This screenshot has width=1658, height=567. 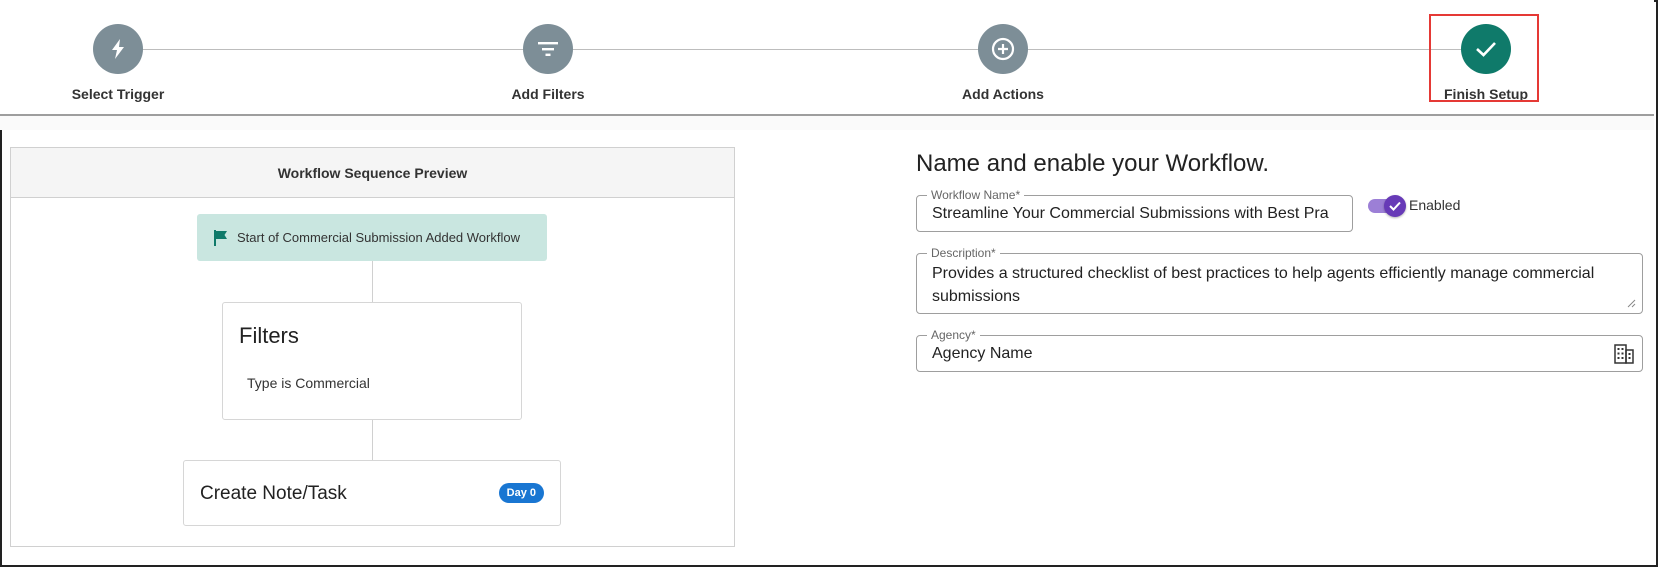 What do you see at coordinates (1484, 58) in the screenshot?
I see `current-step-highlight` at bounding box center [1484, 58].